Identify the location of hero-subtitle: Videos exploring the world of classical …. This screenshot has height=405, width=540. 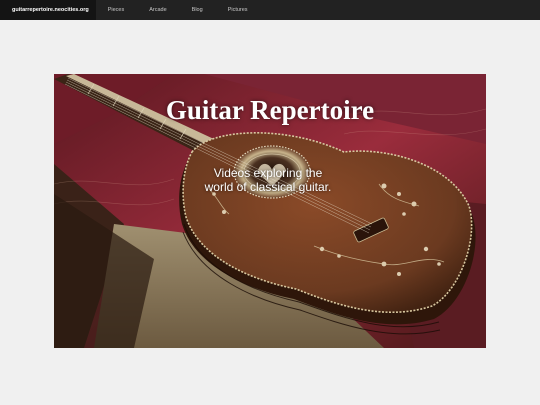
(268, 180).